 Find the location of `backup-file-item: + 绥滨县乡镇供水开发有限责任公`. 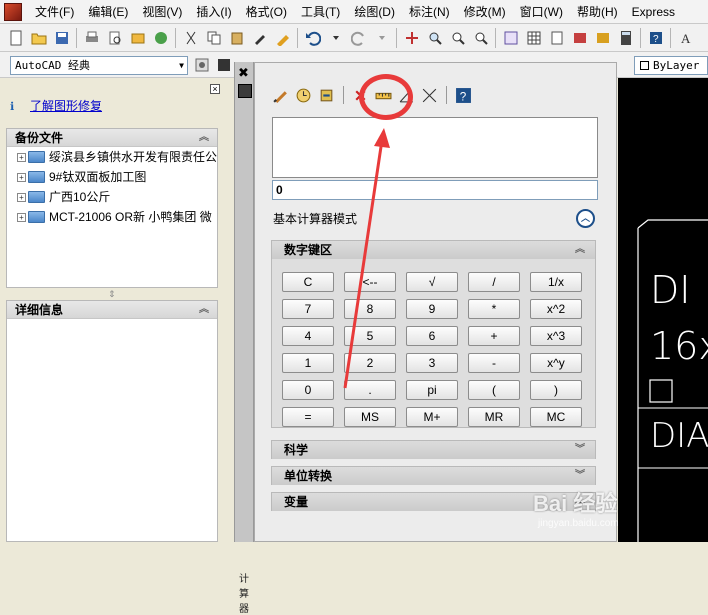

backup-file-item: + 绥滨县乡镇供水开发有限责任公 is located at coordinates (112, 157).